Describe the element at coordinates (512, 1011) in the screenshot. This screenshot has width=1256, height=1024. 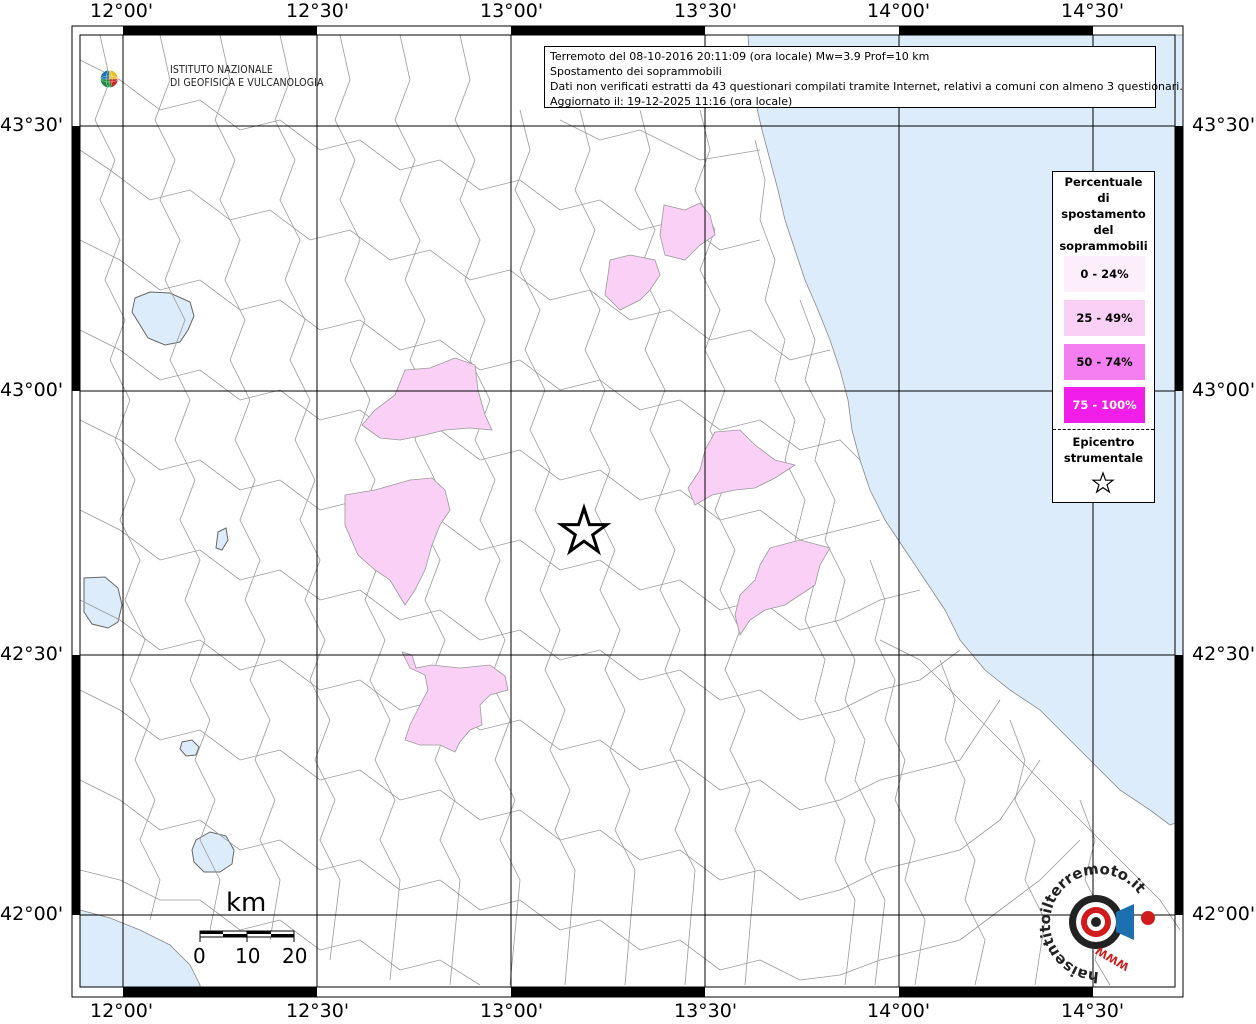
I see `lon-tick-bottom: 13°00'` at that location.